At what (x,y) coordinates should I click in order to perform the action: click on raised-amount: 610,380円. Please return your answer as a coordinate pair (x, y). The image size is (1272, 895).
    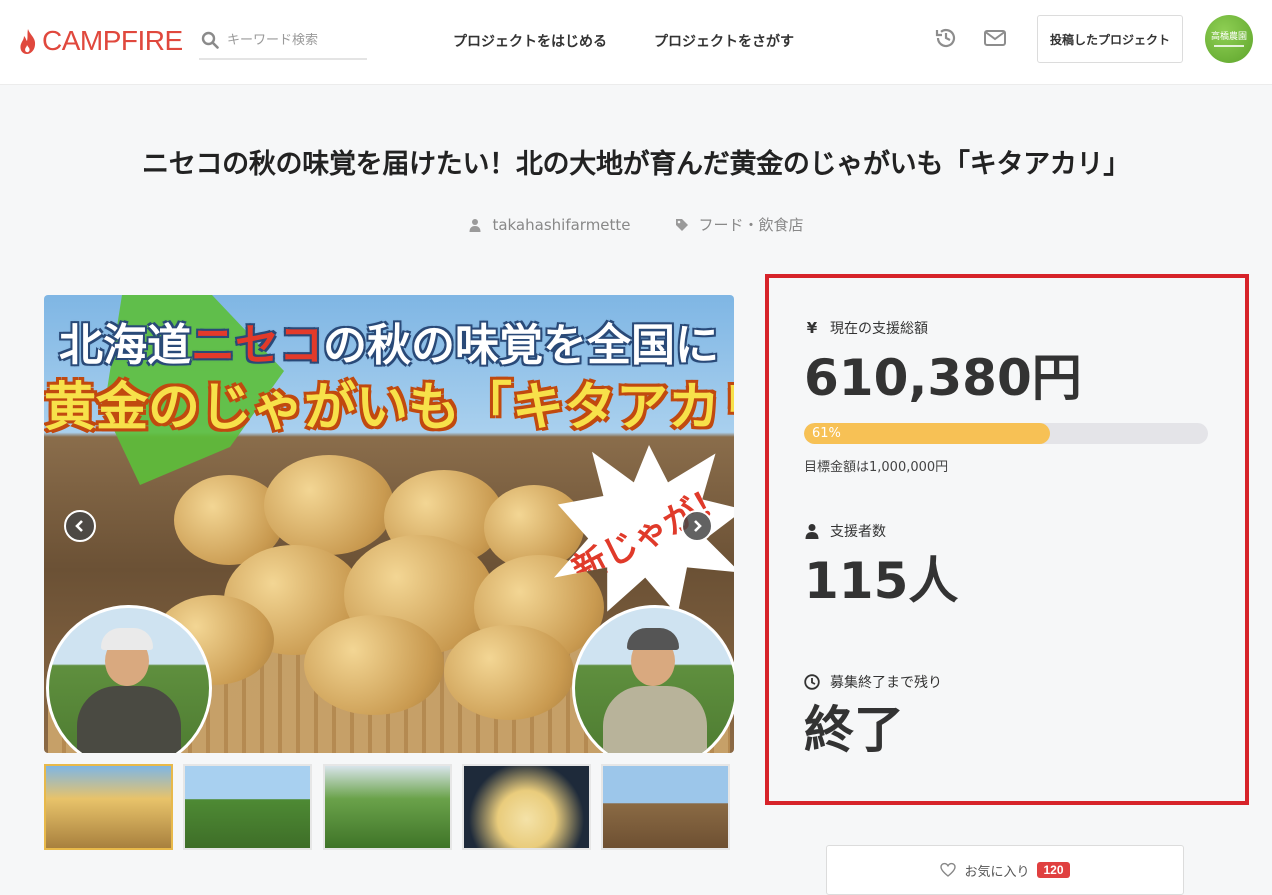
    Looking at the image, I should click on (943, 378).